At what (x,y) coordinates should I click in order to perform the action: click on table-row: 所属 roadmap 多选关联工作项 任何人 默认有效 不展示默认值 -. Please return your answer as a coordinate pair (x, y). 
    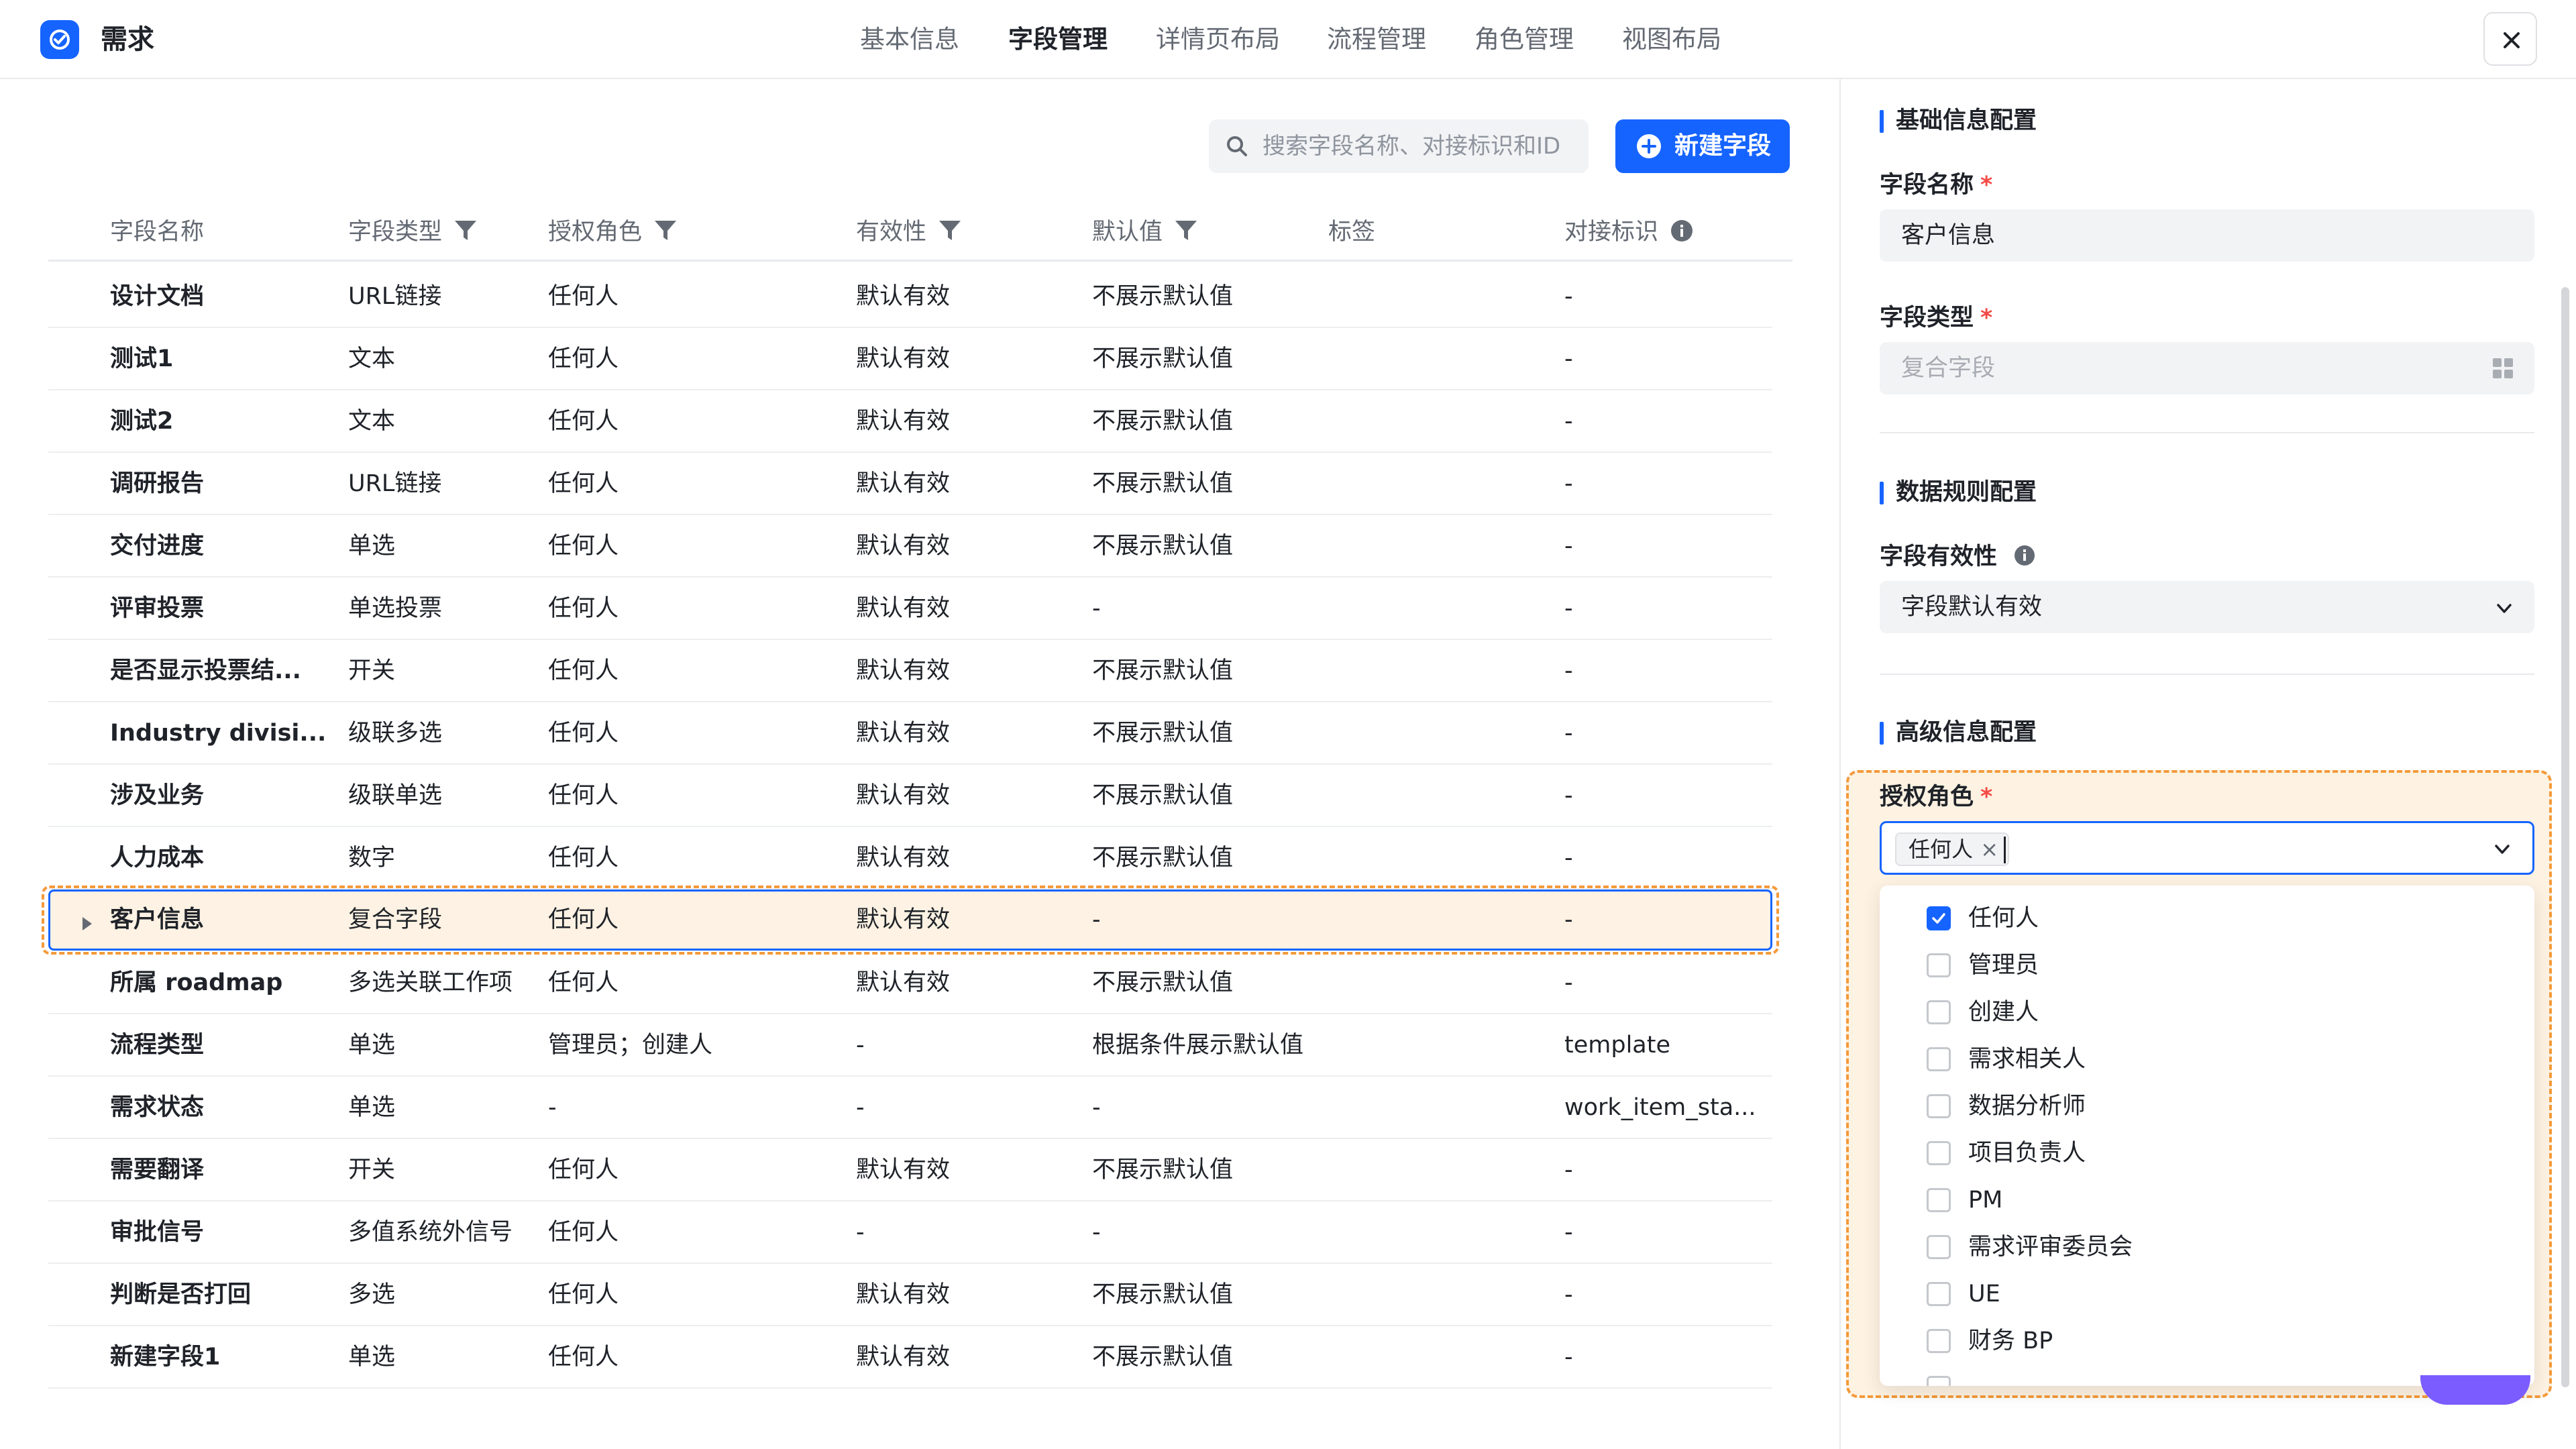
    Looking at the image, I should click on (910, 983).